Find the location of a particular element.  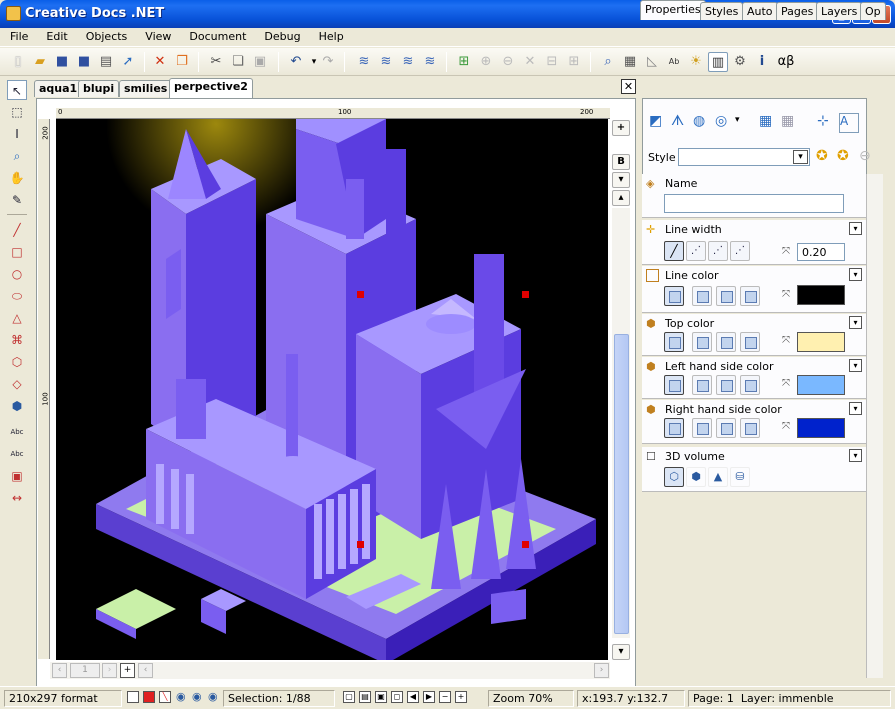

scroll-right-icon: › is located at coordinates (109, 670).